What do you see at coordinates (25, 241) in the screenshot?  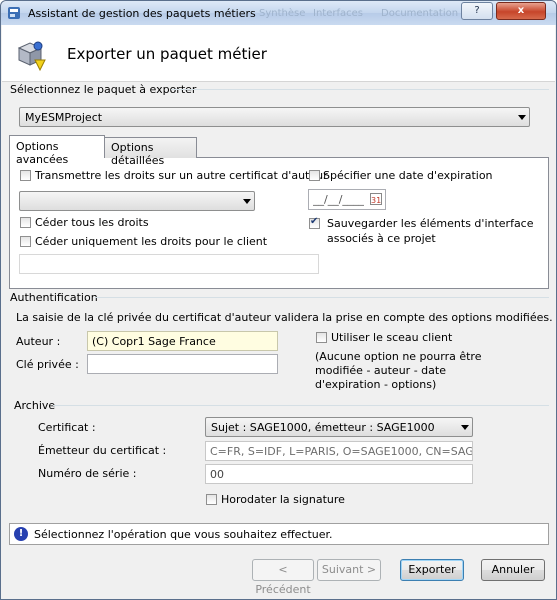 I see `cede-client-rights-checkbox` at bounding box center [25, 241].